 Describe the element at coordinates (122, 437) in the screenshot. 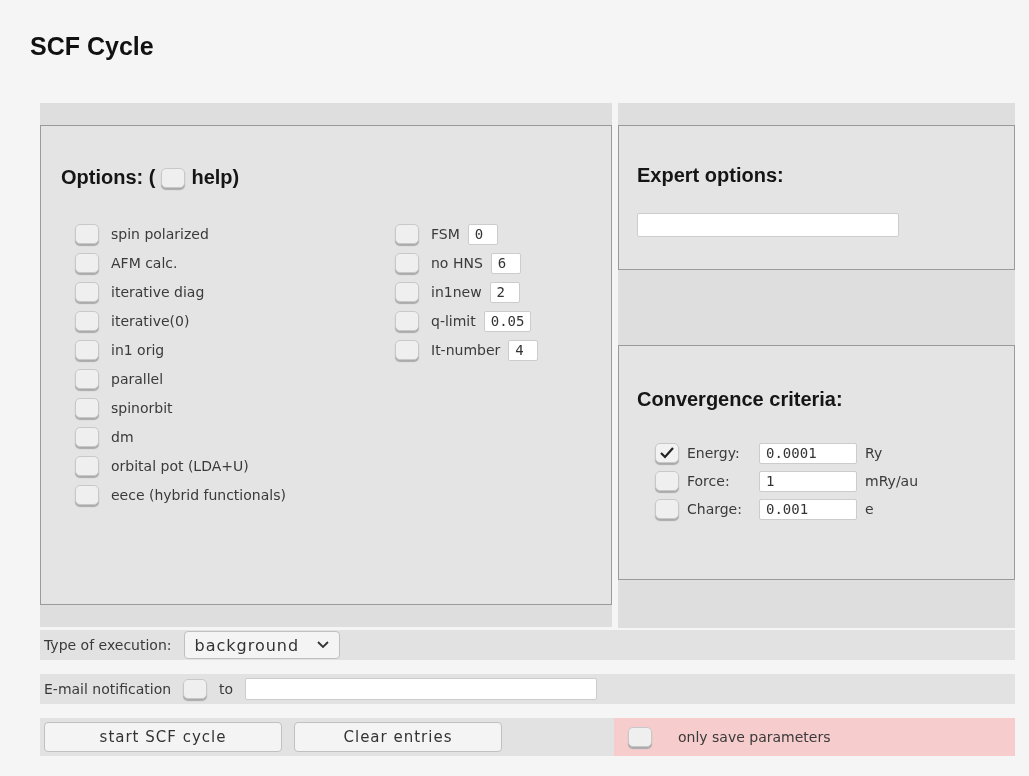

I see `option-label: dm` at that location.